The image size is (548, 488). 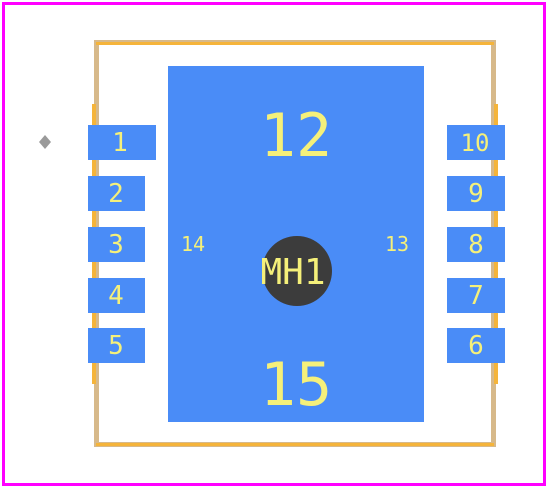 What do you see at coordinates (475, 143) in the screenshot?
I see `pad-10-label: 10` at bounding box center [475, 143].